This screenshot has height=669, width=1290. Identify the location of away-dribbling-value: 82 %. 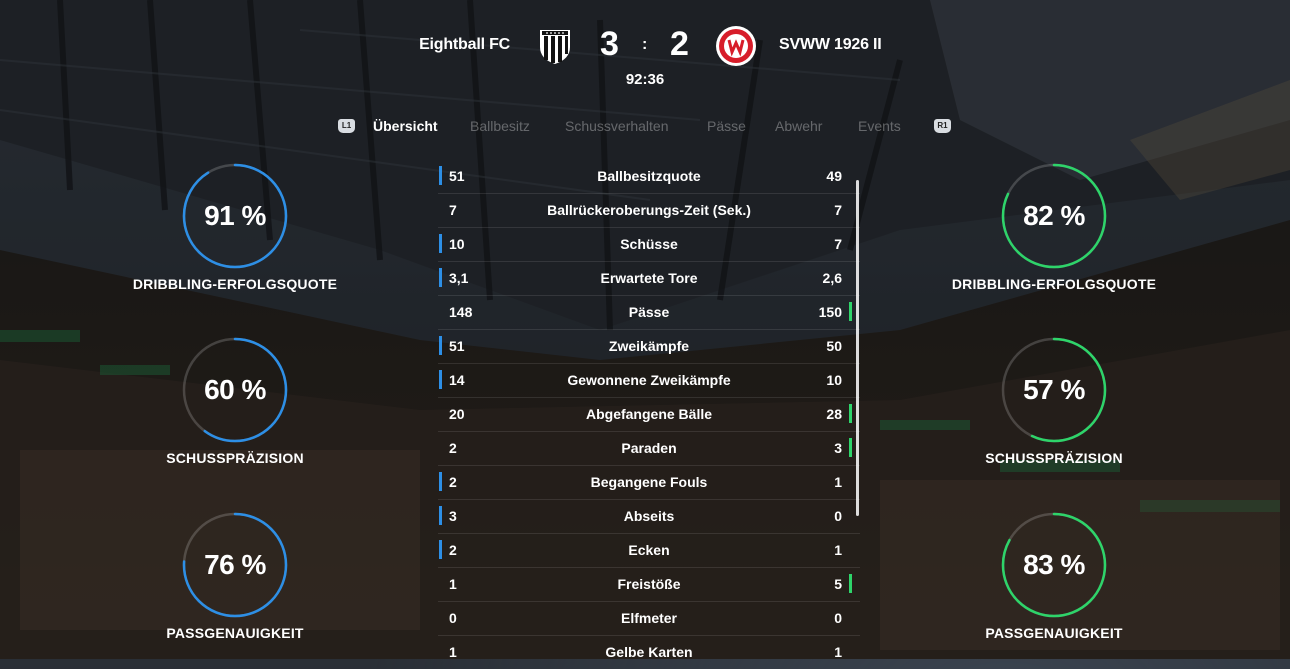
(1054, 215).